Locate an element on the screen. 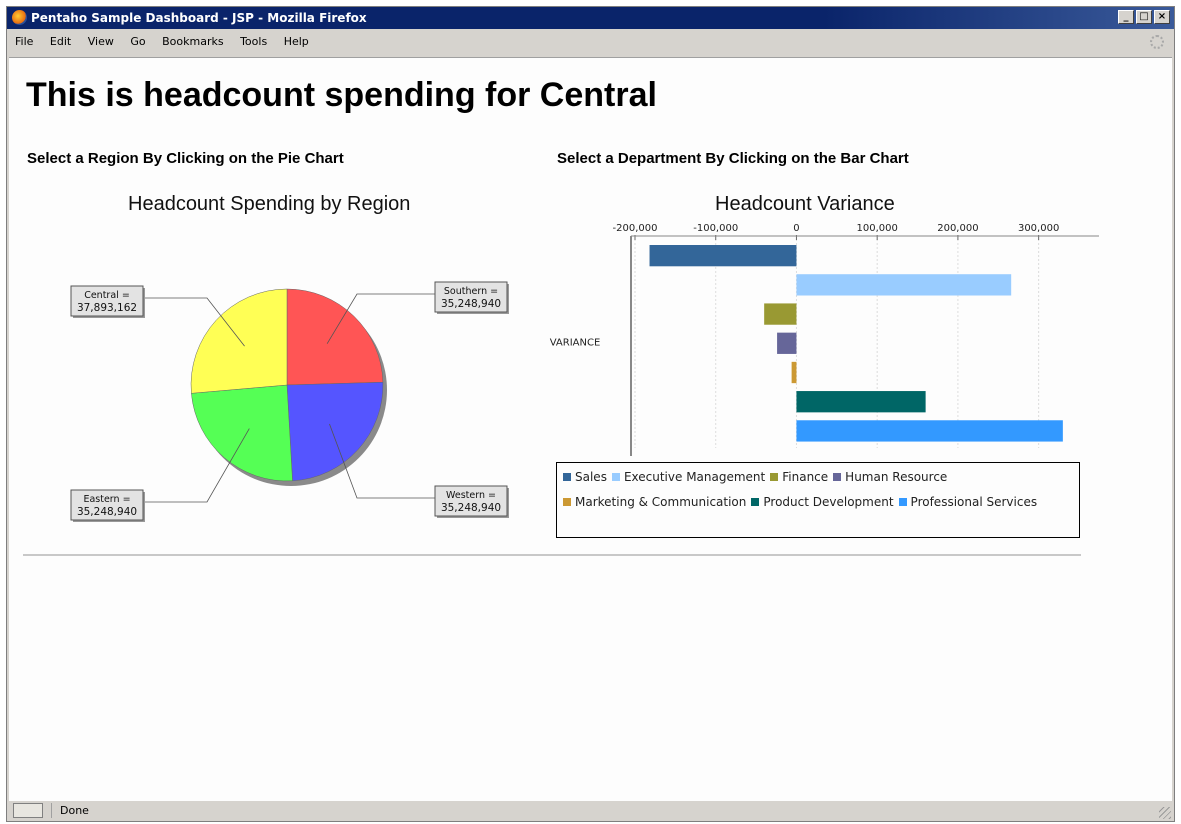 This screenshot has height=824, width=1181. status-text: Done is located at coordinates (70, 810).